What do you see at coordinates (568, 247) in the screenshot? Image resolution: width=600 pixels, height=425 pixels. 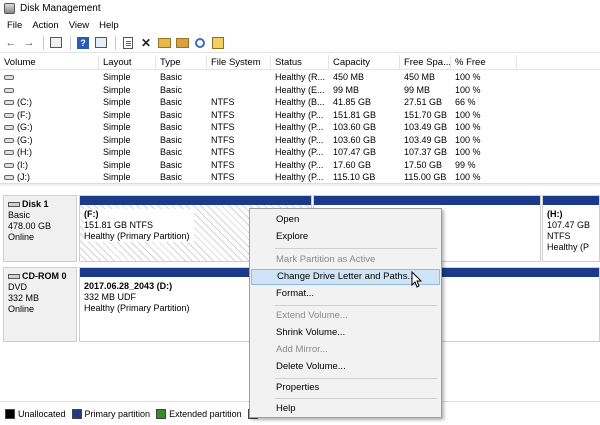 I see `partition-h-status: Healthy (P` at bounding box center [568, 247].